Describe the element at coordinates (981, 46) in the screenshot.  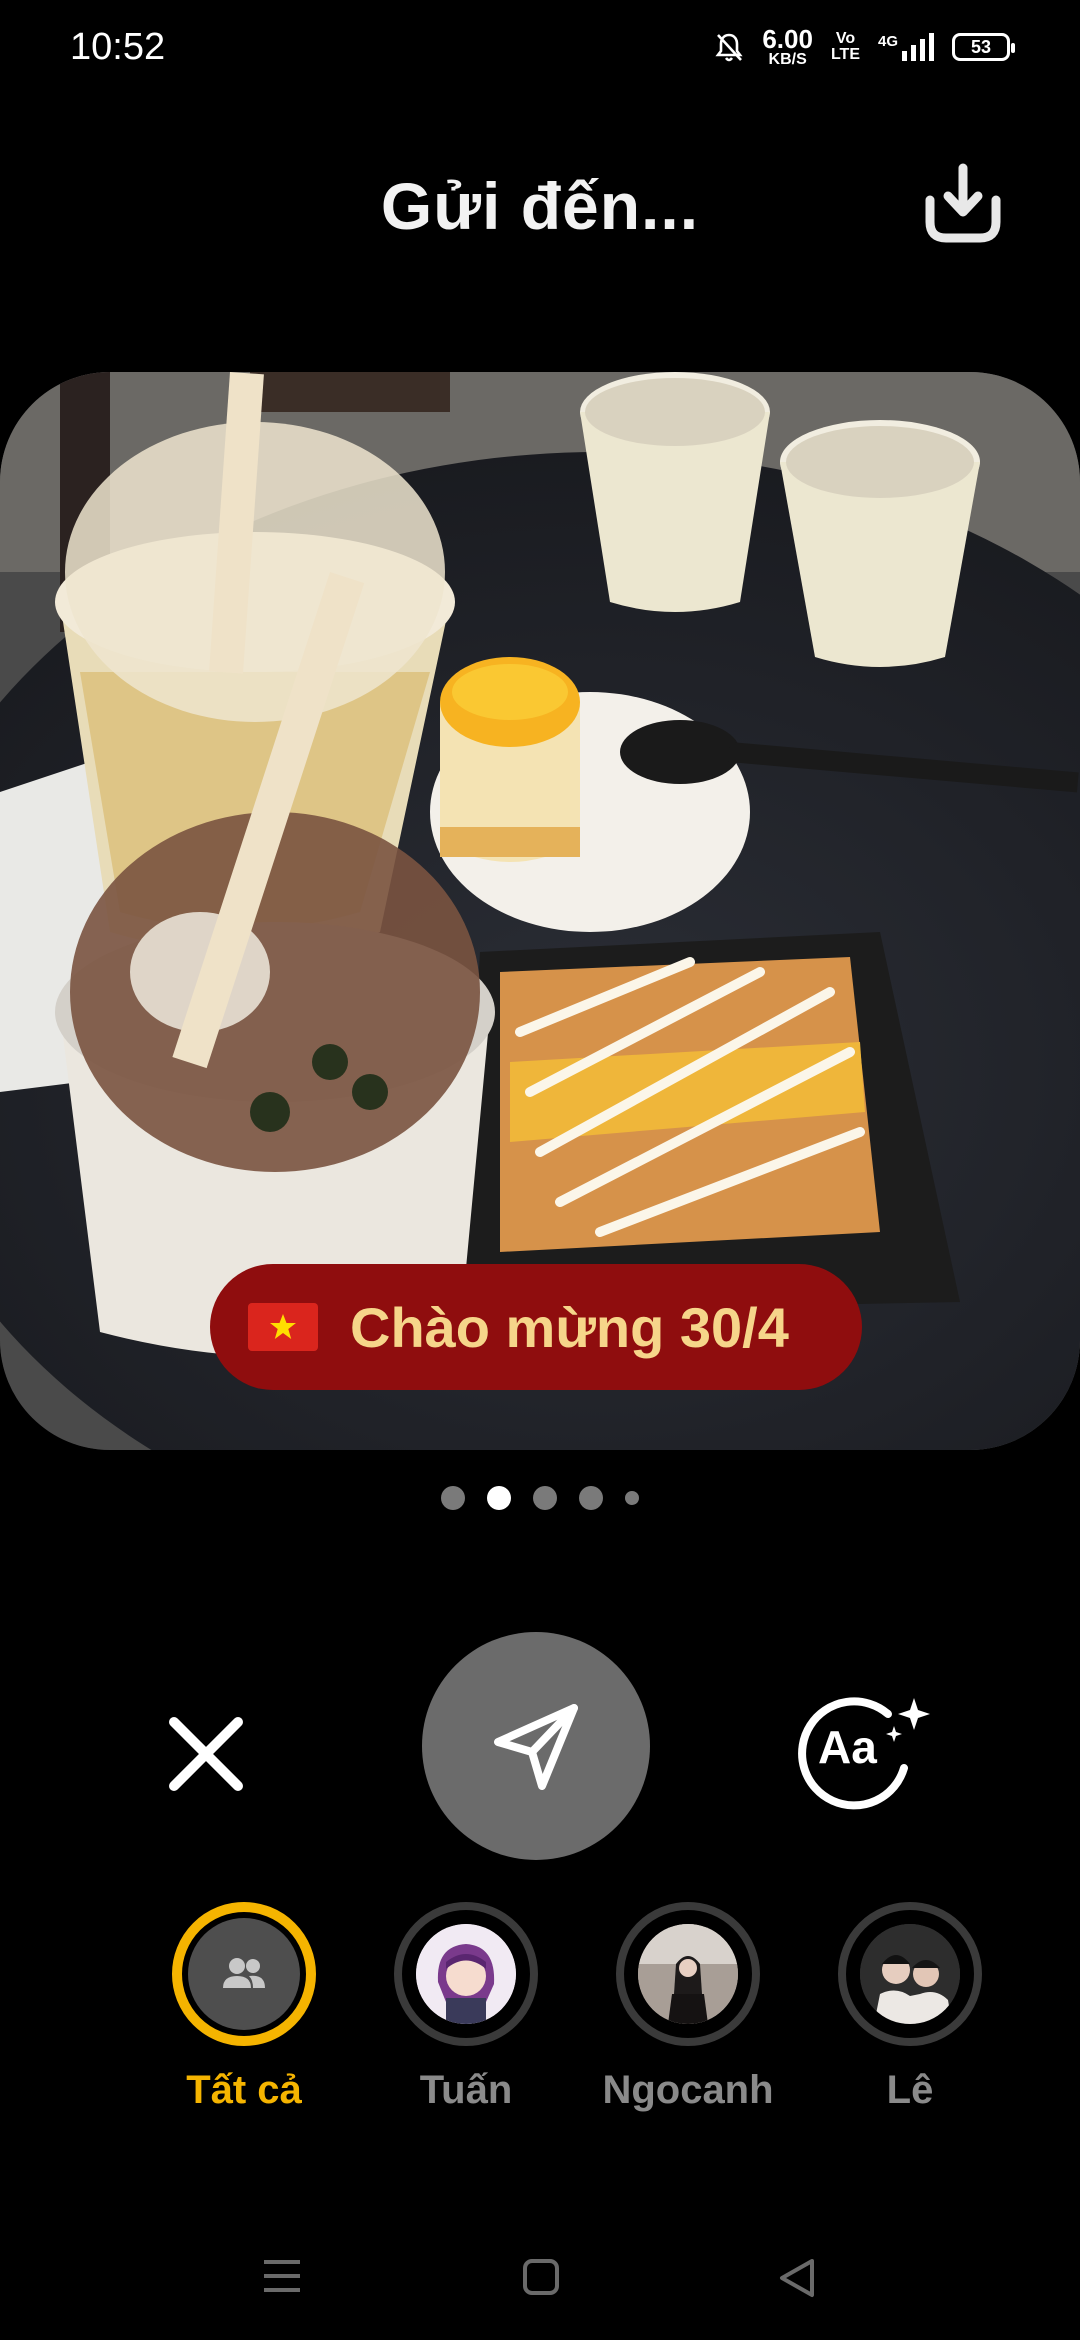
I see `battery-level: 53` at that location.